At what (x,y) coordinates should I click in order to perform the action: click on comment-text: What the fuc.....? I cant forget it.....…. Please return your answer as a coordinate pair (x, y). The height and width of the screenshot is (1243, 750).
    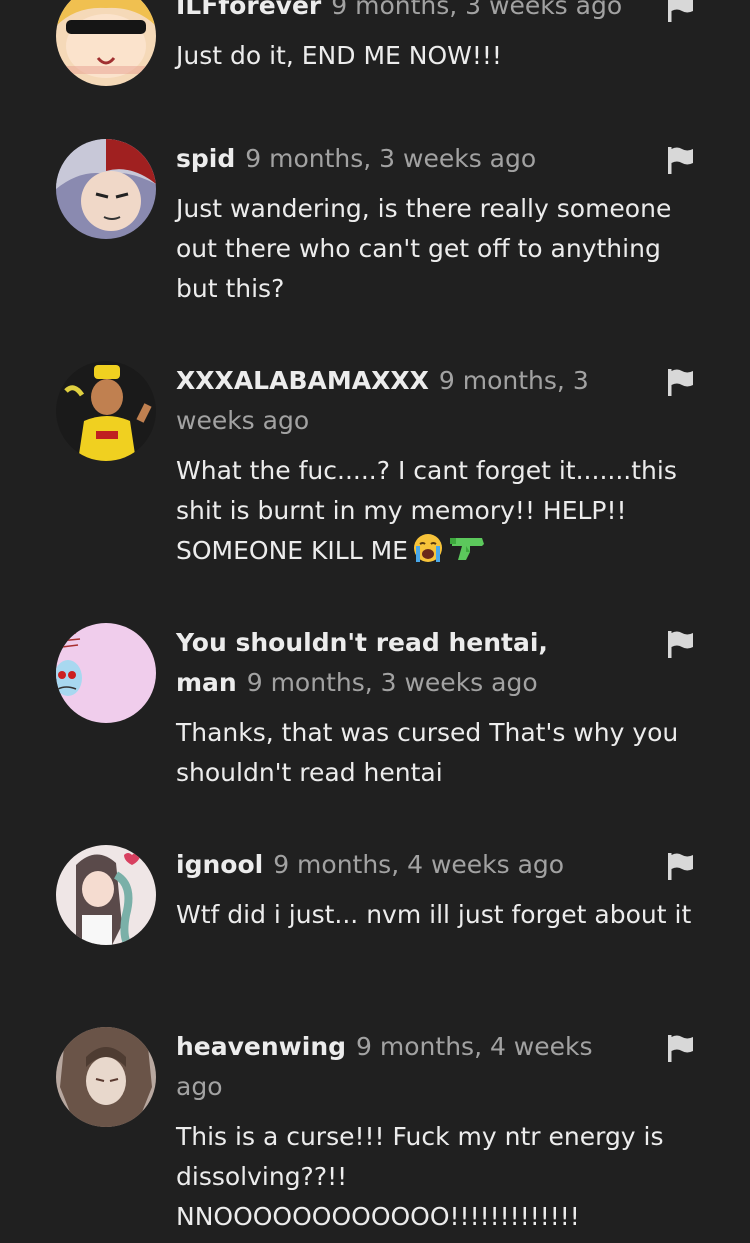
    Looking at the image, I should click on (436, 513).